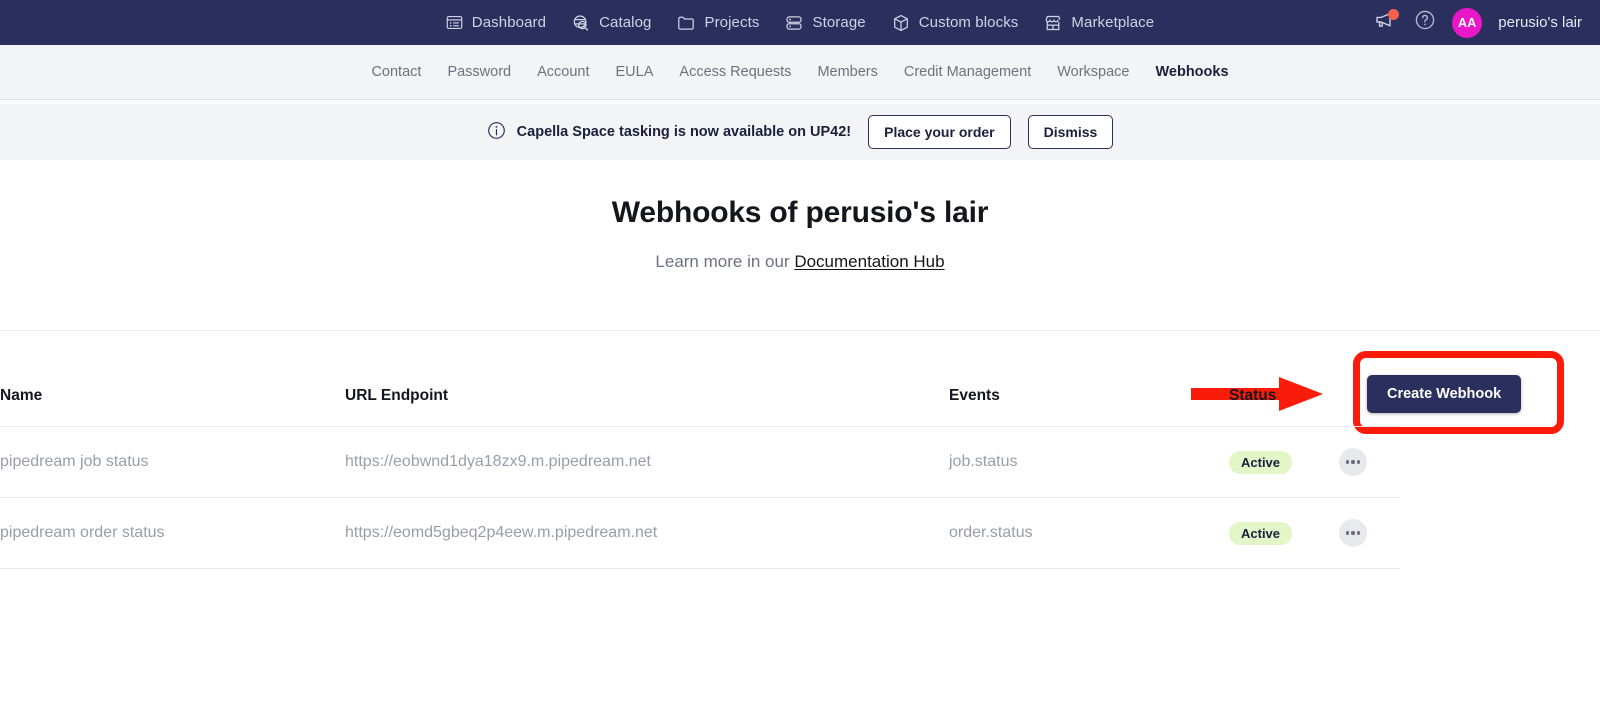 The image size is (1600, 725). Describe the element at coordinates (1070, 132) in the screenshot. I see `dismiss-banner-button: Dismiss` at that location.